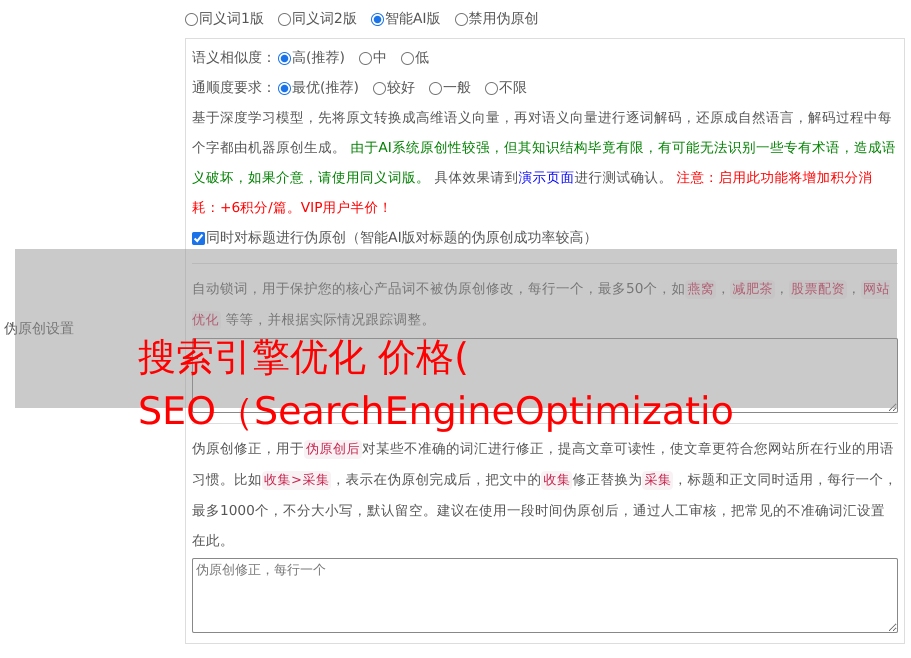 The height and width of the screenshot is (658, 911). I want to click on option-label: 智能AI版, so click(412, 19).